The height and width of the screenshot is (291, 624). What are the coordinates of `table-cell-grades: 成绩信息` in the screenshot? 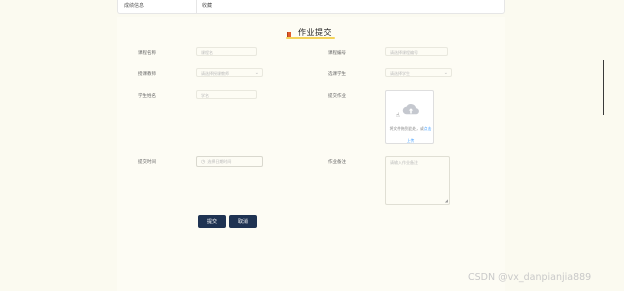 It's located at (134, 6).